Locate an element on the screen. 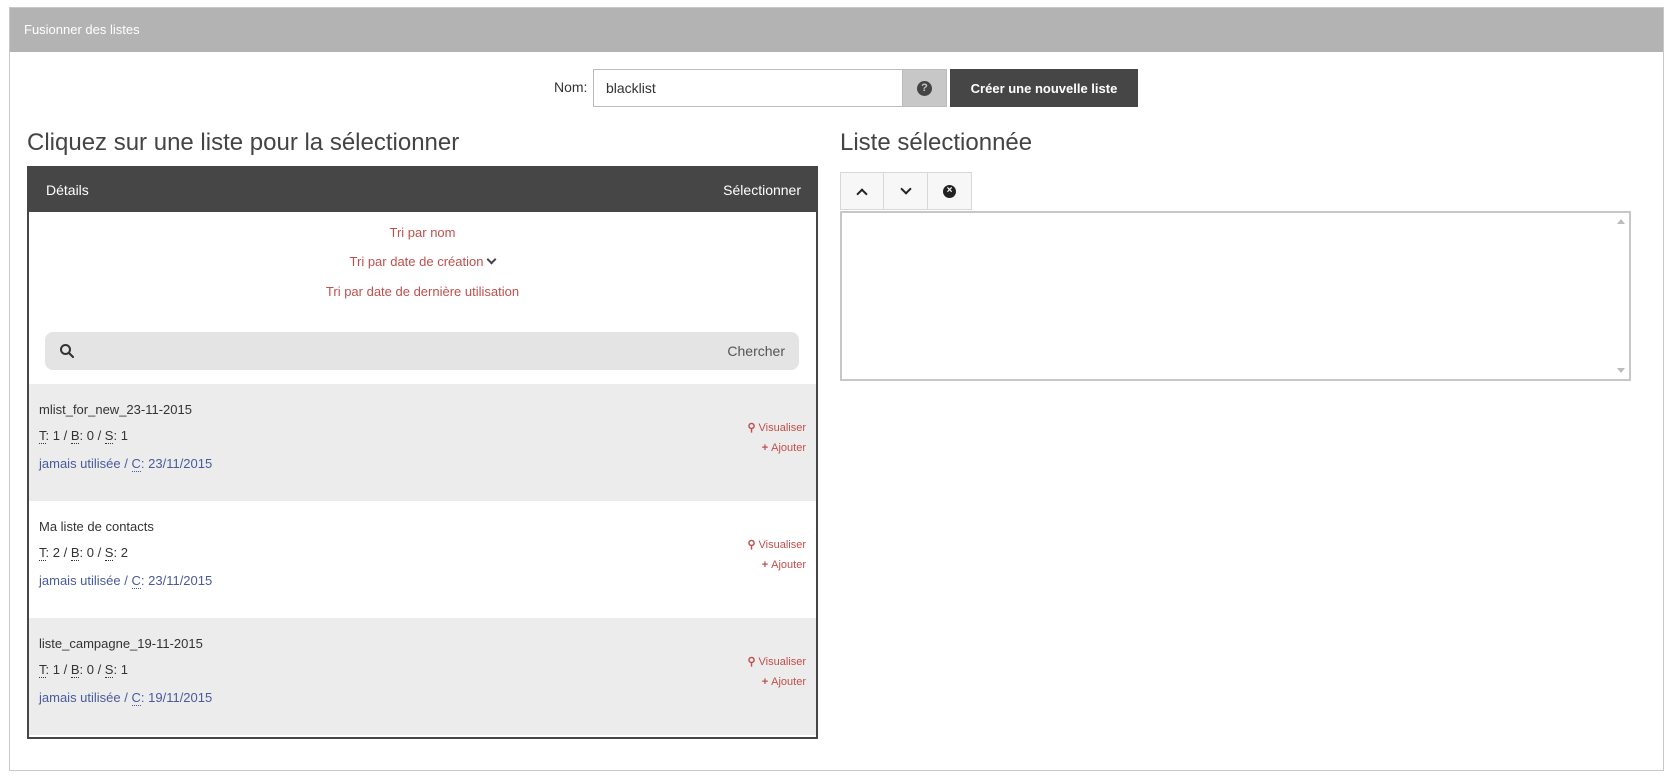  list-name: liste_campagne_19-11-2015 is located at coordinates (121, 643).